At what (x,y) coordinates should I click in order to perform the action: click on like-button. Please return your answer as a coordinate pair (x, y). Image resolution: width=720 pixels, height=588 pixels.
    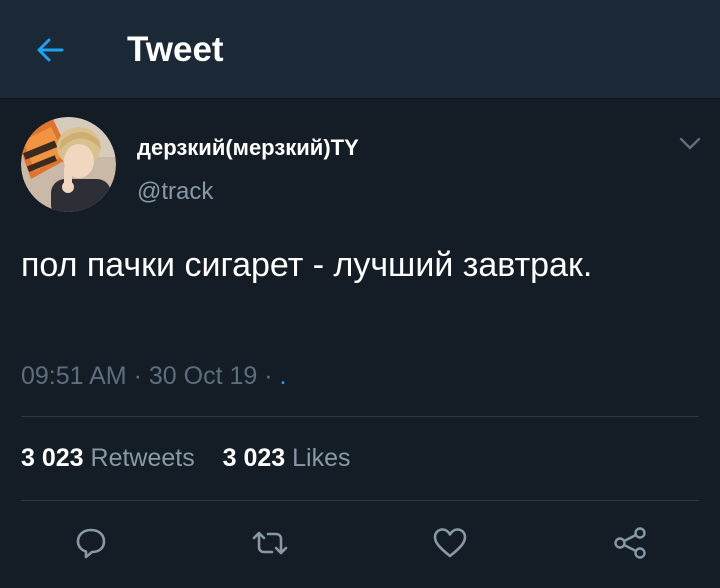
    Looking at the image, I should click on (450, 543).